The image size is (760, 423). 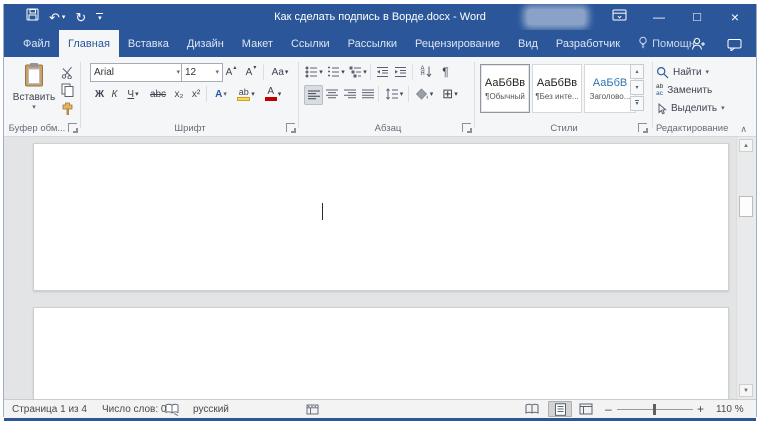 I want to click on undo-button: ↶ ▾, so click(x=57, y=17).